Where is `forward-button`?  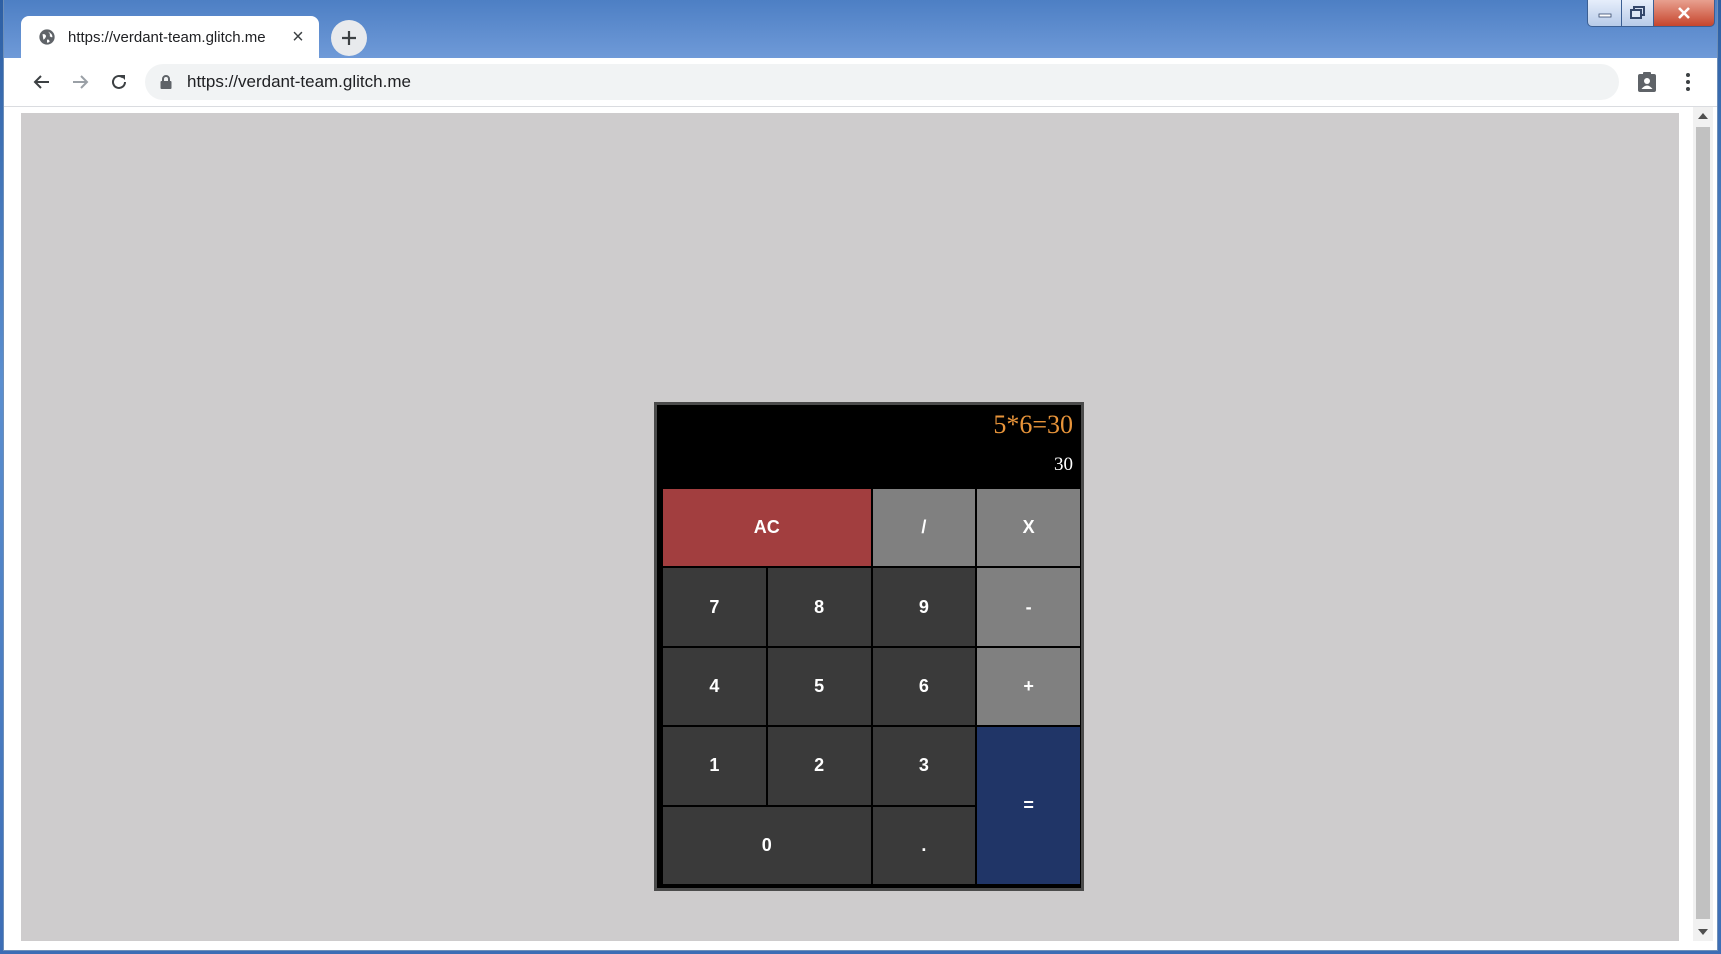
forward-button is located at coordinates (80, 82).